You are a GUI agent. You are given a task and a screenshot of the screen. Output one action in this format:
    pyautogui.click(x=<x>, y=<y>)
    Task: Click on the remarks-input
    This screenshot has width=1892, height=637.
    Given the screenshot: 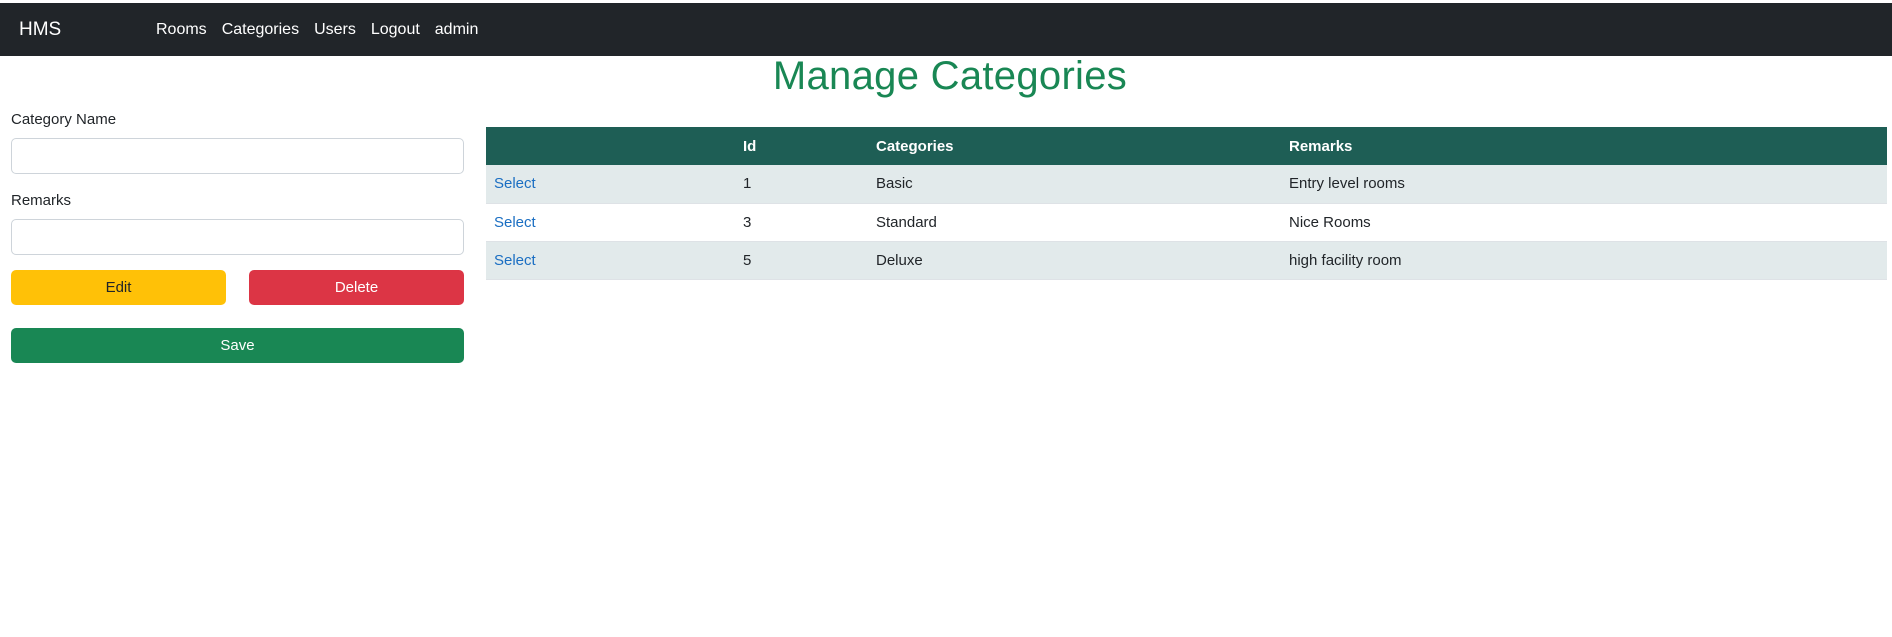 What is the action you would take?
    pyautogui.click(x=237, y=237)
    